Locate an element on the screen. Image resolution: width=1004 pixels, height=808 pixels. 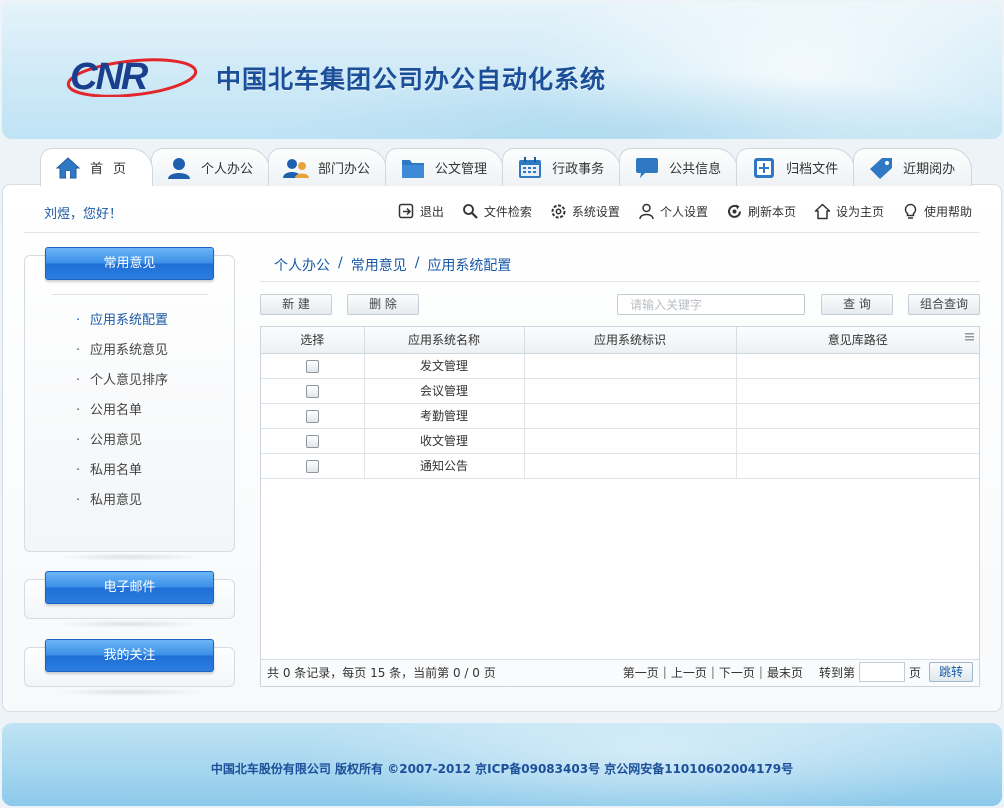
page-unit-label: 页 is located at coordinates (914, 672).